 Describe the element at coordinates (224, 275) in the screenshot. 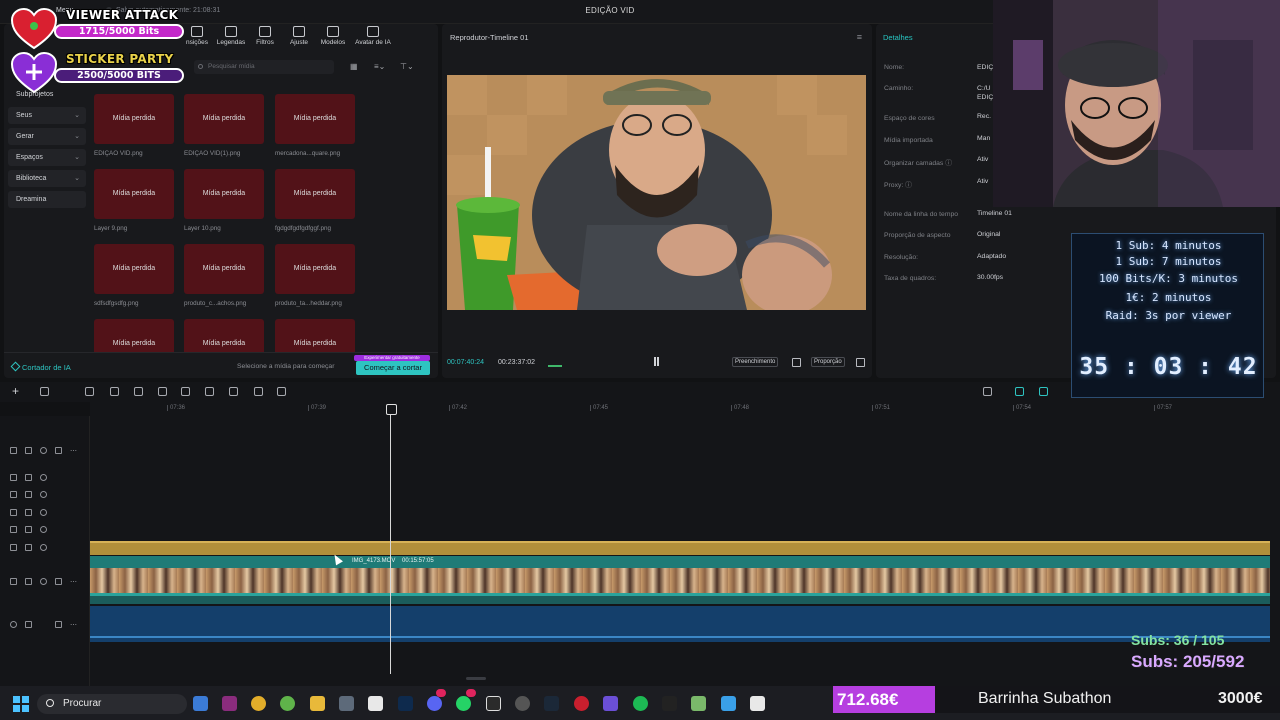

I see `media-item: Mídia perdida produto_c...achos.png` at that location.